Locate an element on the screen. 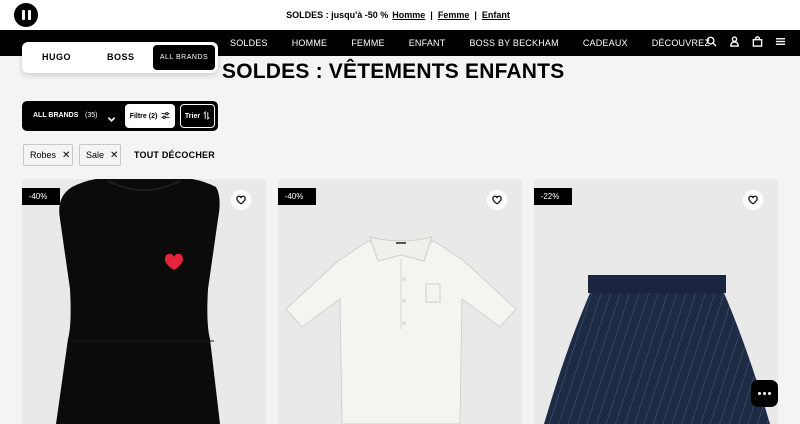 The image size is (800, 424). filter-chip-robes: Robes ✕ is located at coordinates (48, 155).